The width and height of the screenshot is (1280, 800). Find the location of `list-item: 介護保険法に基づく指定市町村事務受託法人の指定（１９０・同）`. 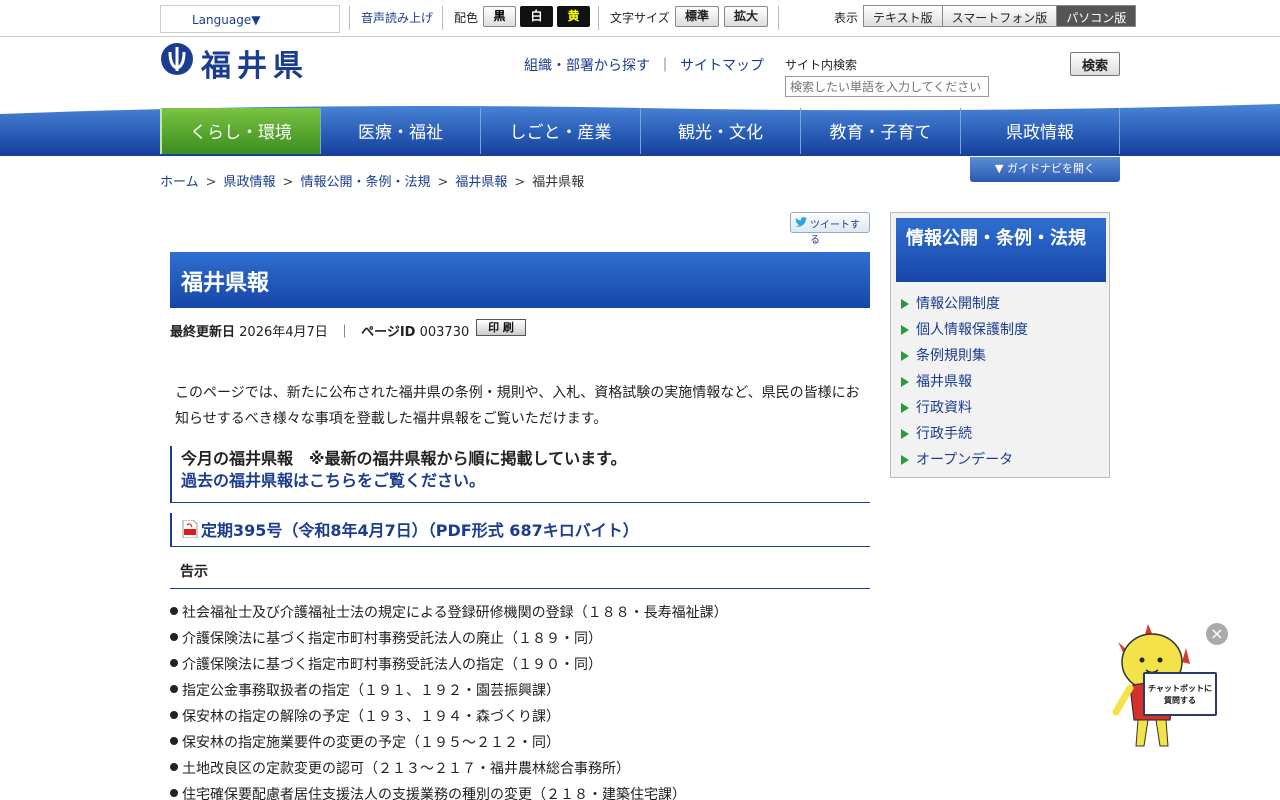

list-item: 介護保険法に基づく指定市町村事務受託法人の指定（１９０・同） is located at coordinates (520, 665).